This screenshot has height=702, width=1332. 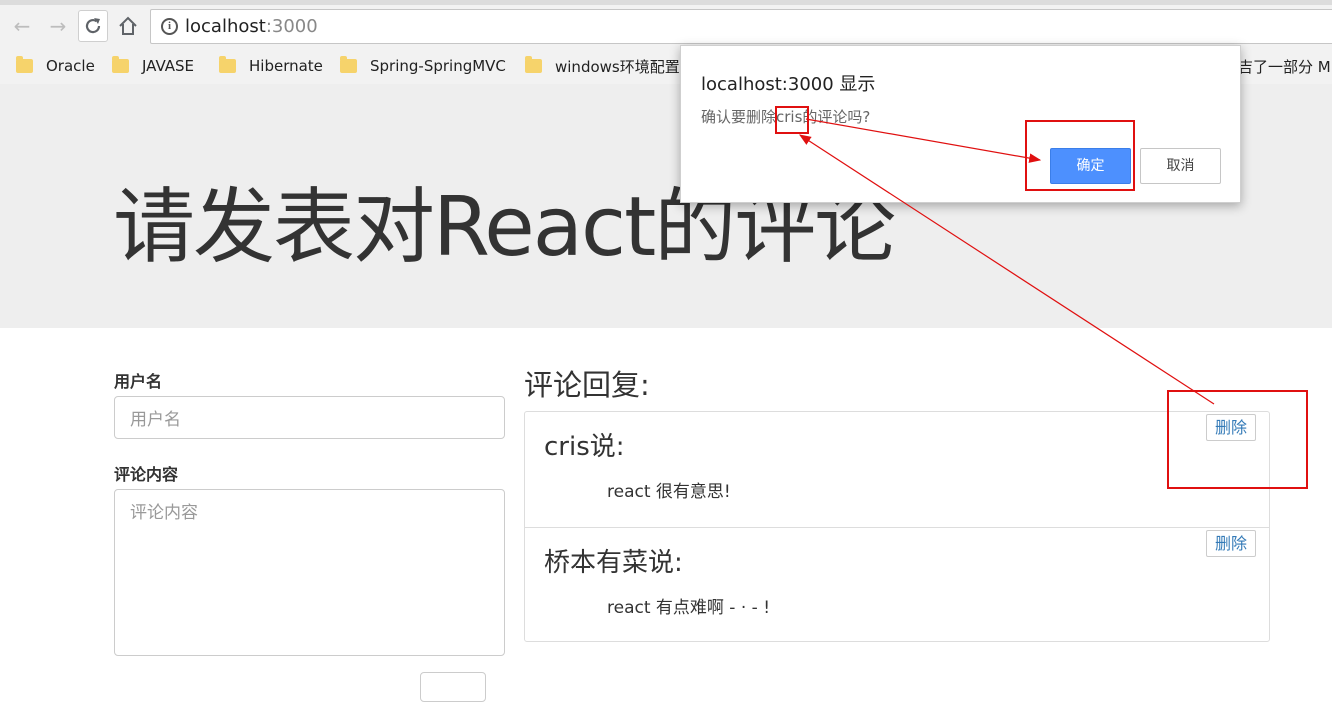 What do you see at coordinates (792, 120) in the screenshot?
I see `annotation-box-name` at bounding box center [792, 120].